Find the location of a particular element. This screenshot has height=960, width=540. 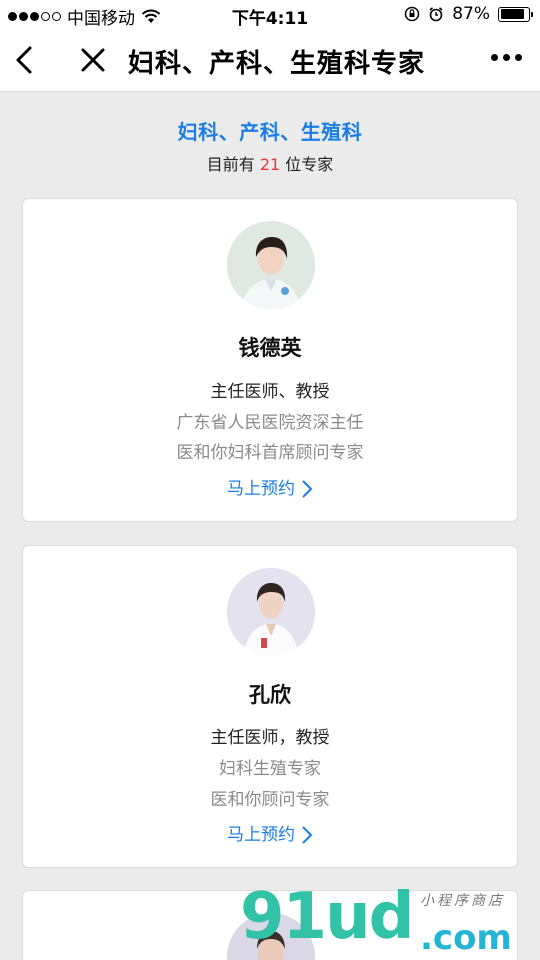

nav-bar: 妇科、产科、生殖科专家 is located at coordinates (270, 61).